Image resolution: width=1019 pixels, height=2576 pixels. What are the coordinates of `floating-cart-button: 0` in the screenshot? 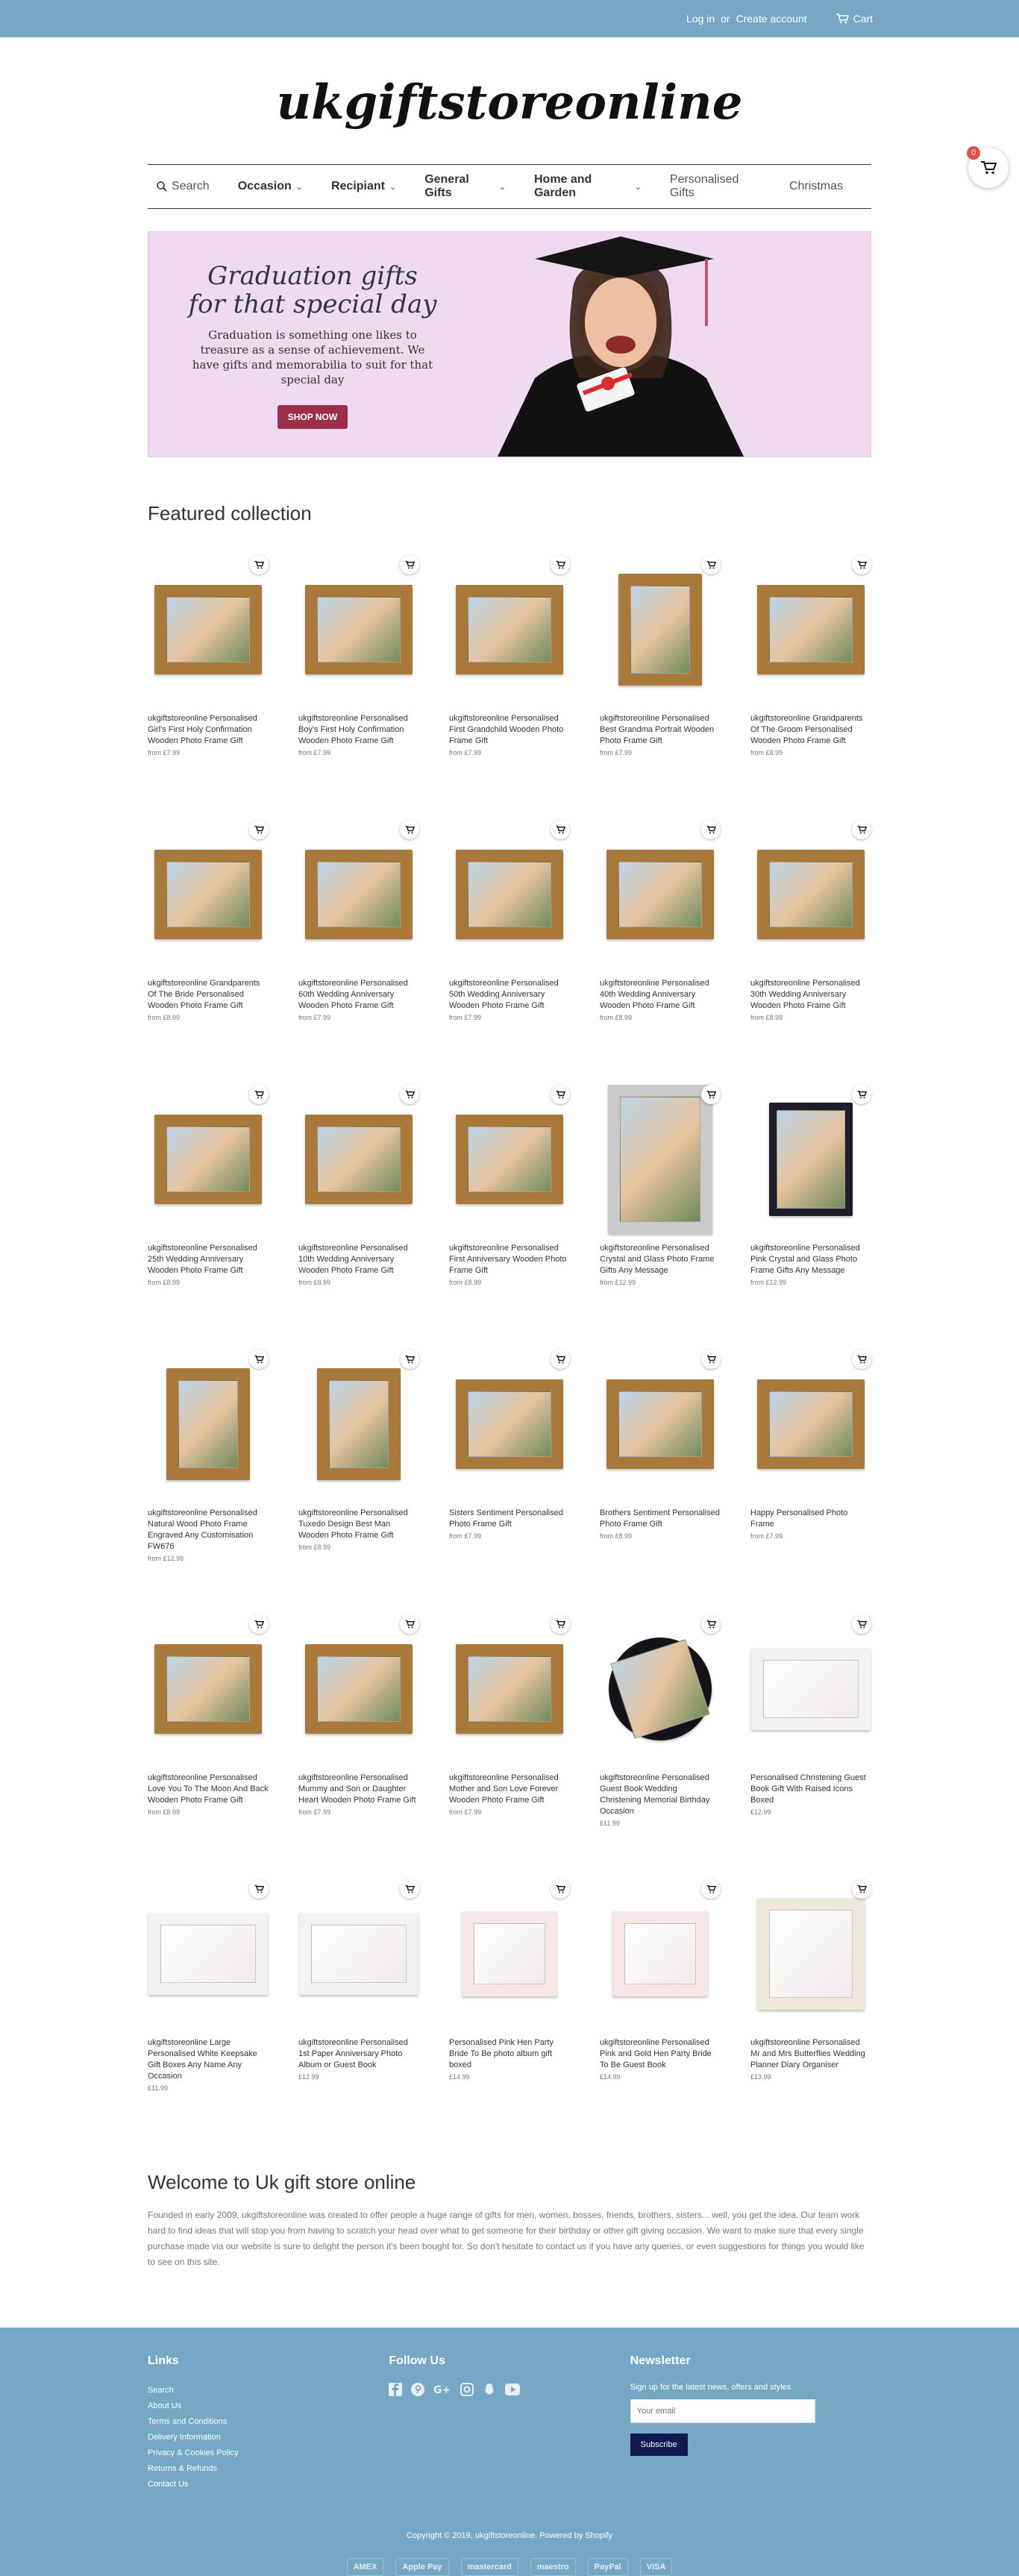 It's located at (988, 167).